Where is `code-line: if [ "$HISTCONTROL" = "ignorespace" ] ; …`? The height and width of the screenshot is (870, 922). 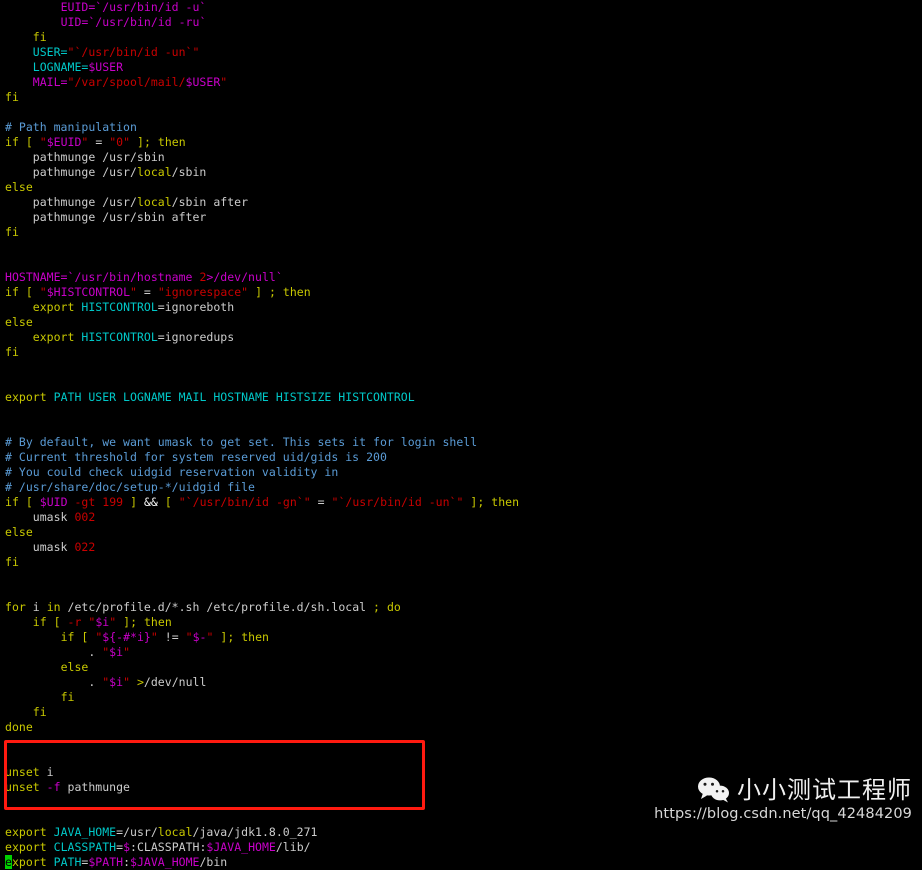 code-line: if [ "$HISTCONTROL" = "ignorespace" ] ; … is located at coordinates (463, 292).